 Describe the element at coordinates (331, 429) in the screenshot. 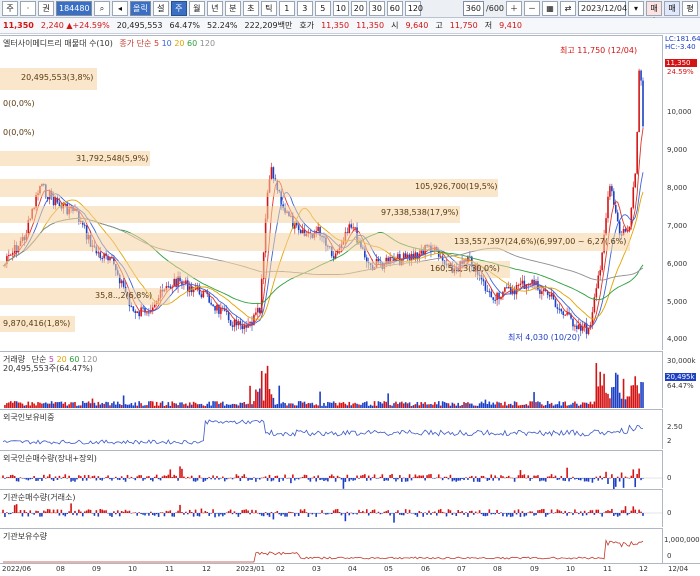

I see `foreign-hold-panel: 외국인보유비중` at that location.